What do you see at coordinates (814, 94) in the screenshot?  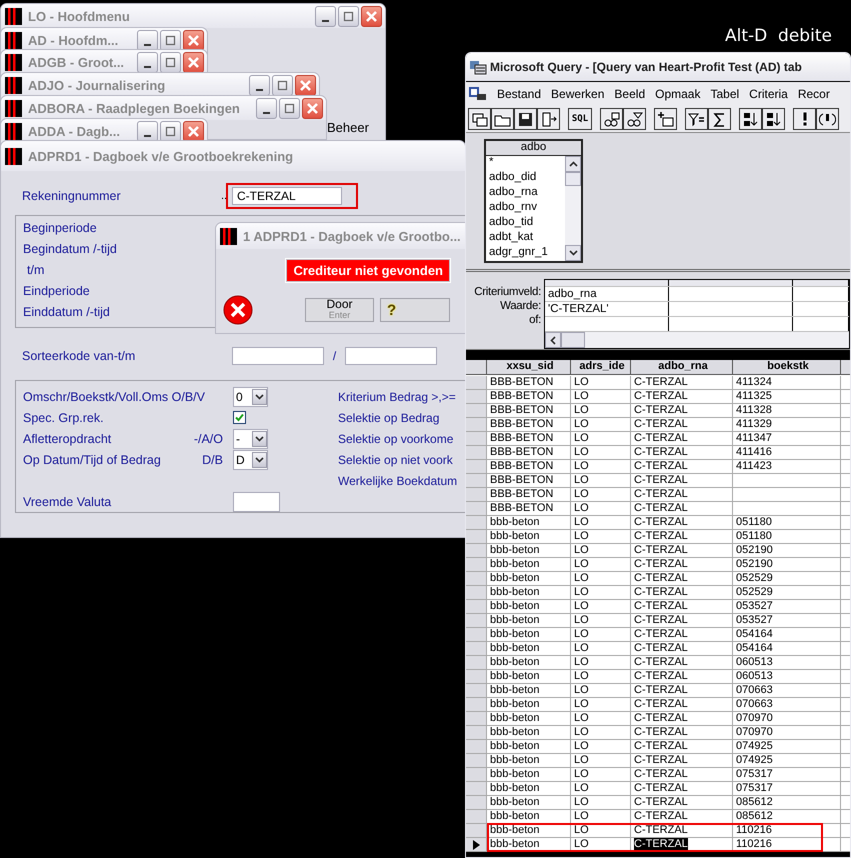 I see `menu-item: Recor` at bounding box center [814, 94].